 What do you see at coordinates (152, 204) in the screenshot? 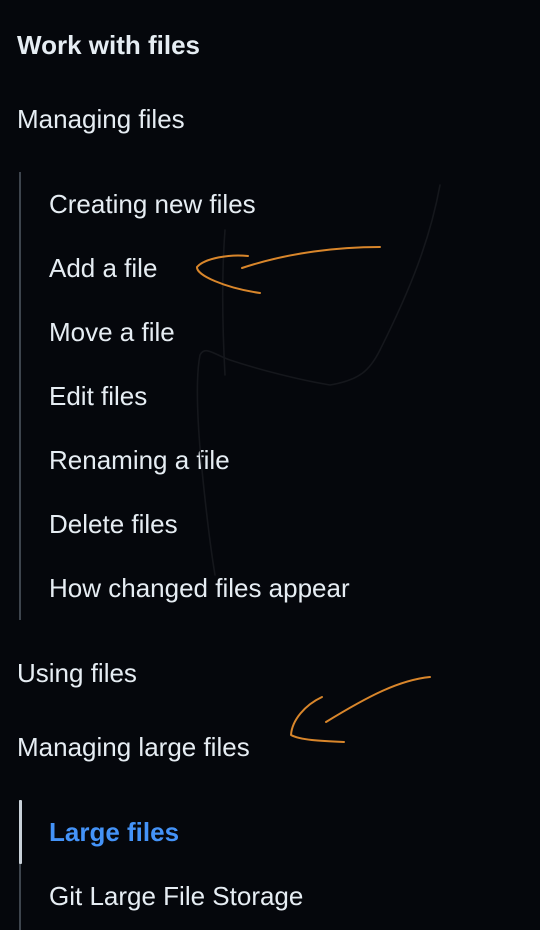
I see `nav-item-creating-new-files: Creating new files` at bounding box center [152, 204].